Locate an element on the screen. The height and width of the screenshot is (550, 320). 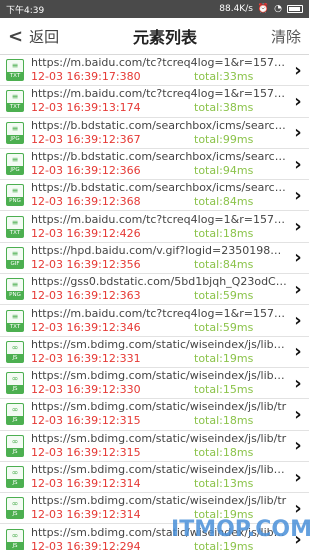
request-total: total:33ms is located at coordinates (224, 77).